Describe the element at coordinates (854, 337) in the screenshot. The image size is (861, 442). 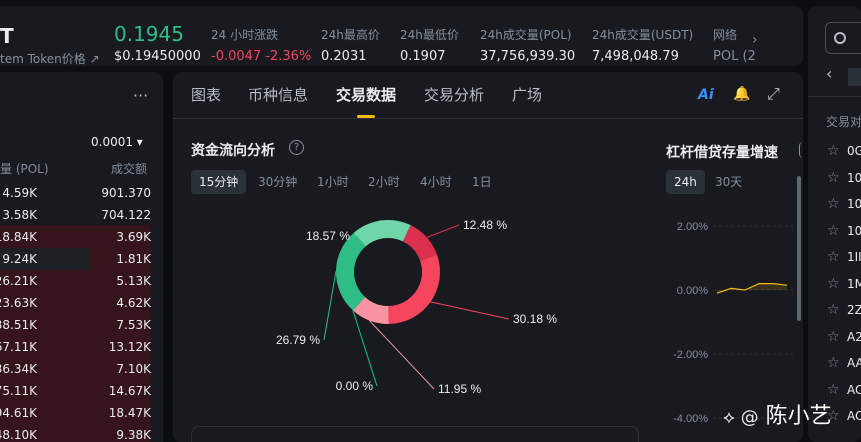
I see `watchlist-item: A2` at that location.